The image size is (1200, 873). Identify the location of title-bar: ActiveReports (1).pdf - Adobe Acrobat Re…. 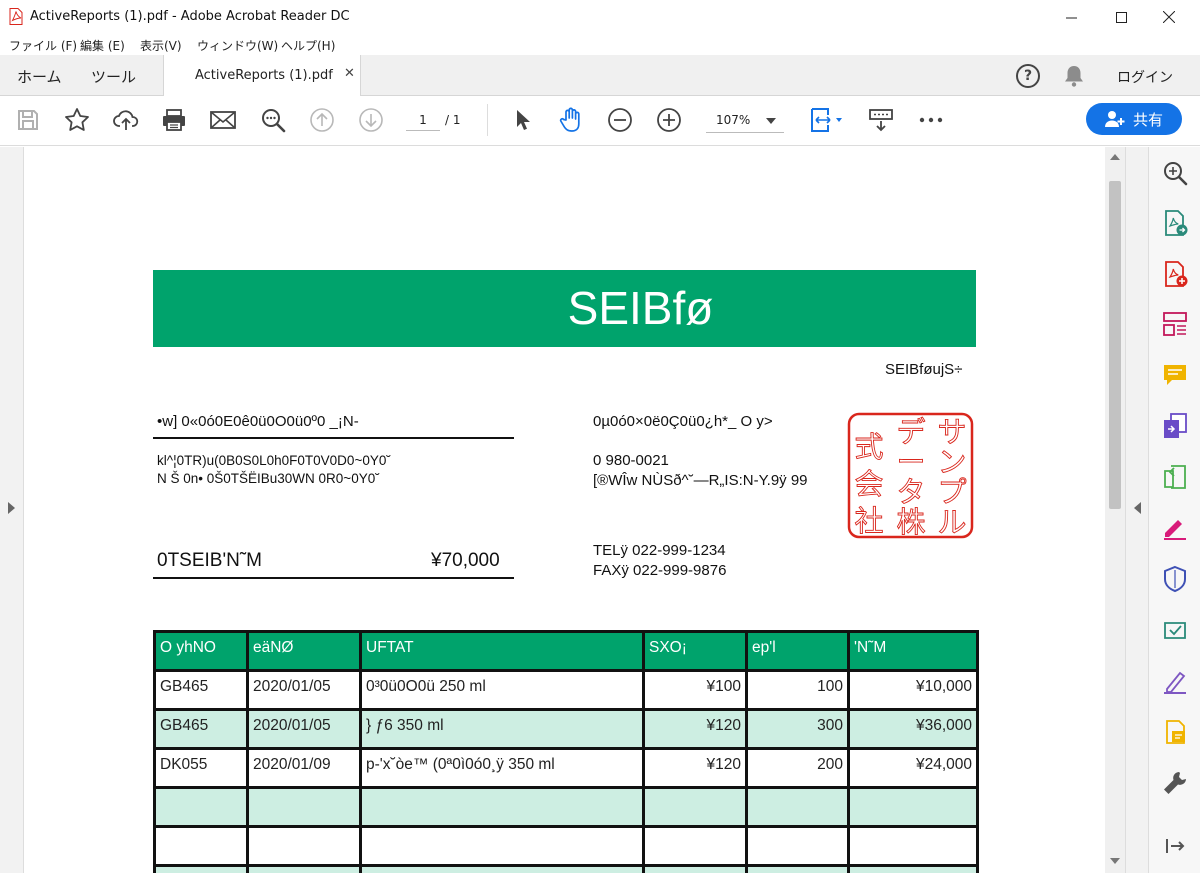
(600, 17).